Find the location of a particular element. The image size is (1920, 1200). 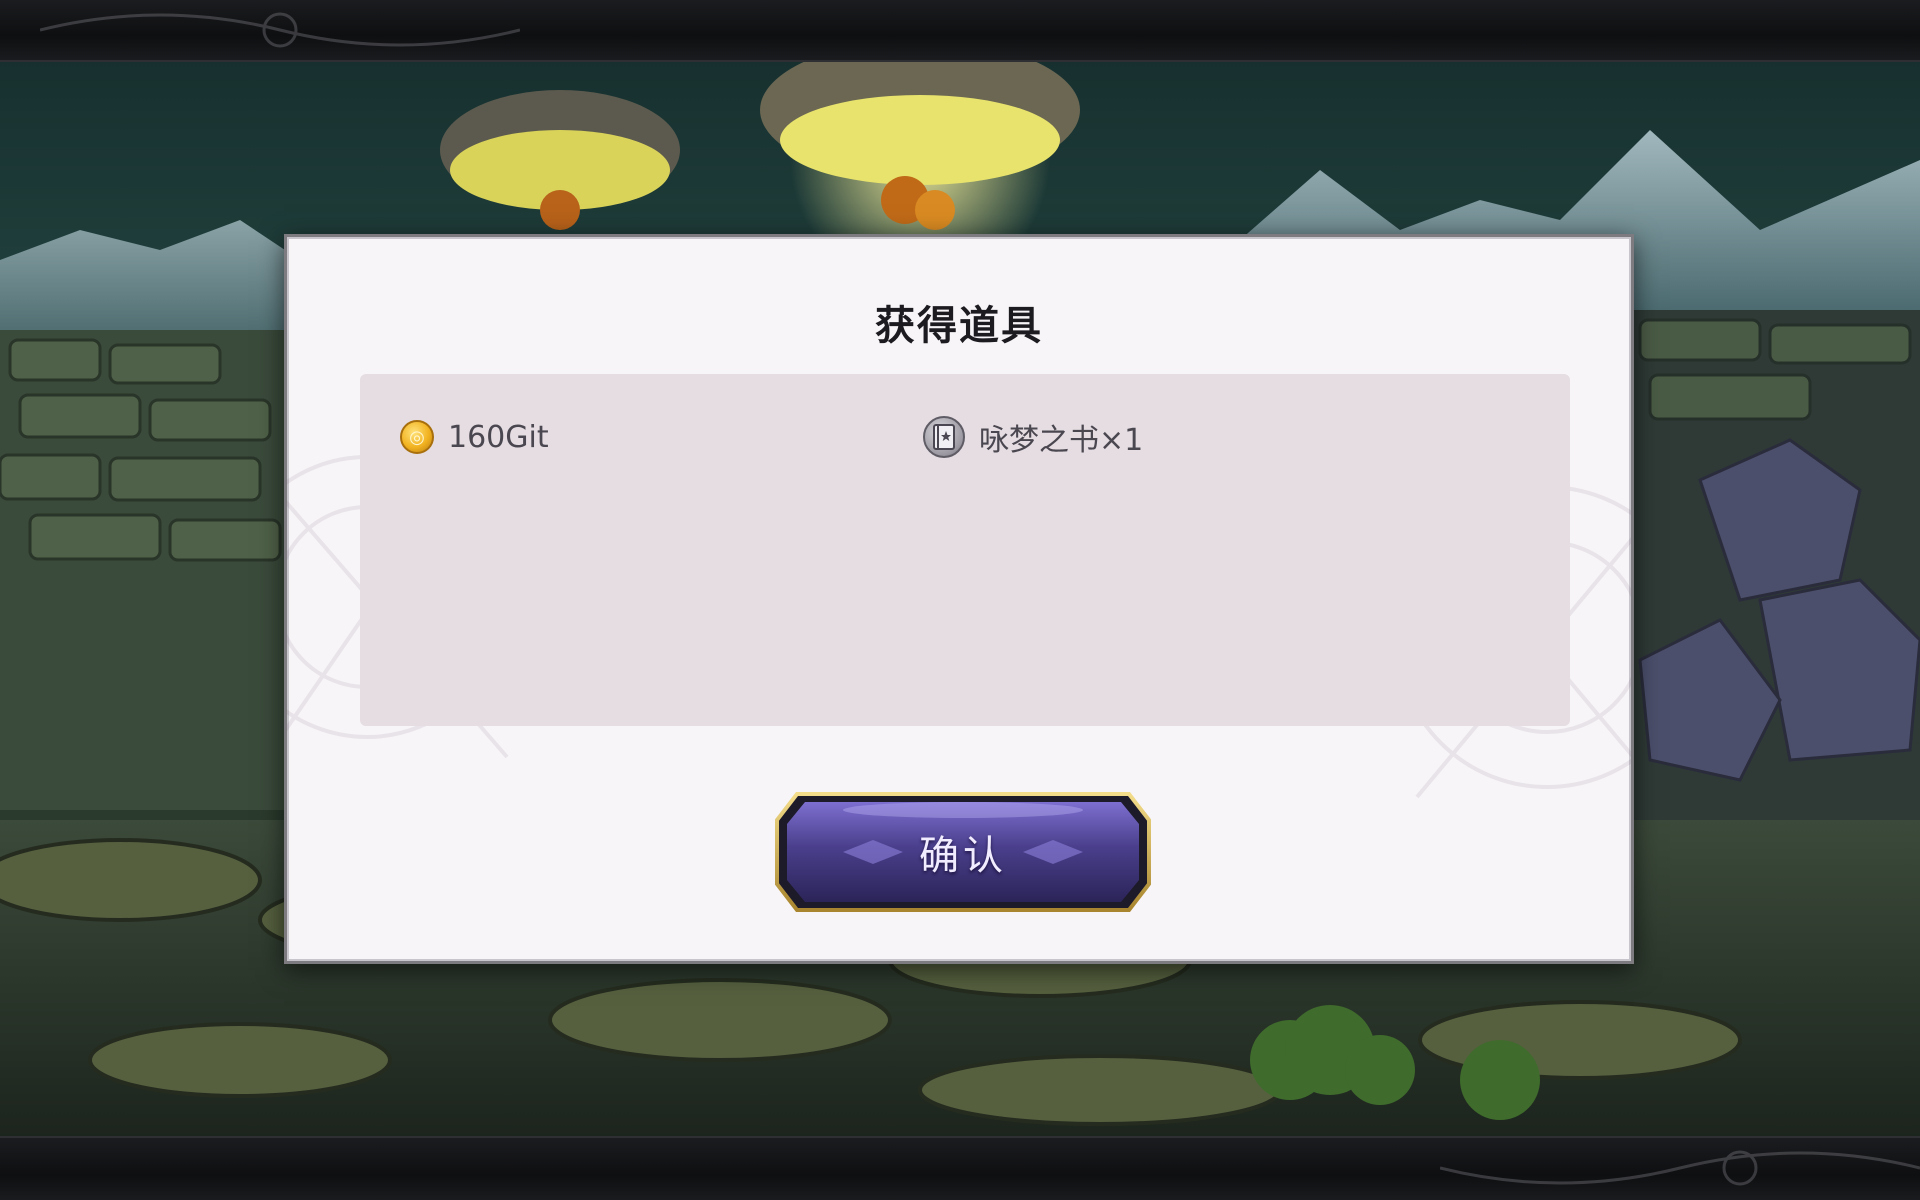

top-frame-bar is located at coordinates (960, 31).